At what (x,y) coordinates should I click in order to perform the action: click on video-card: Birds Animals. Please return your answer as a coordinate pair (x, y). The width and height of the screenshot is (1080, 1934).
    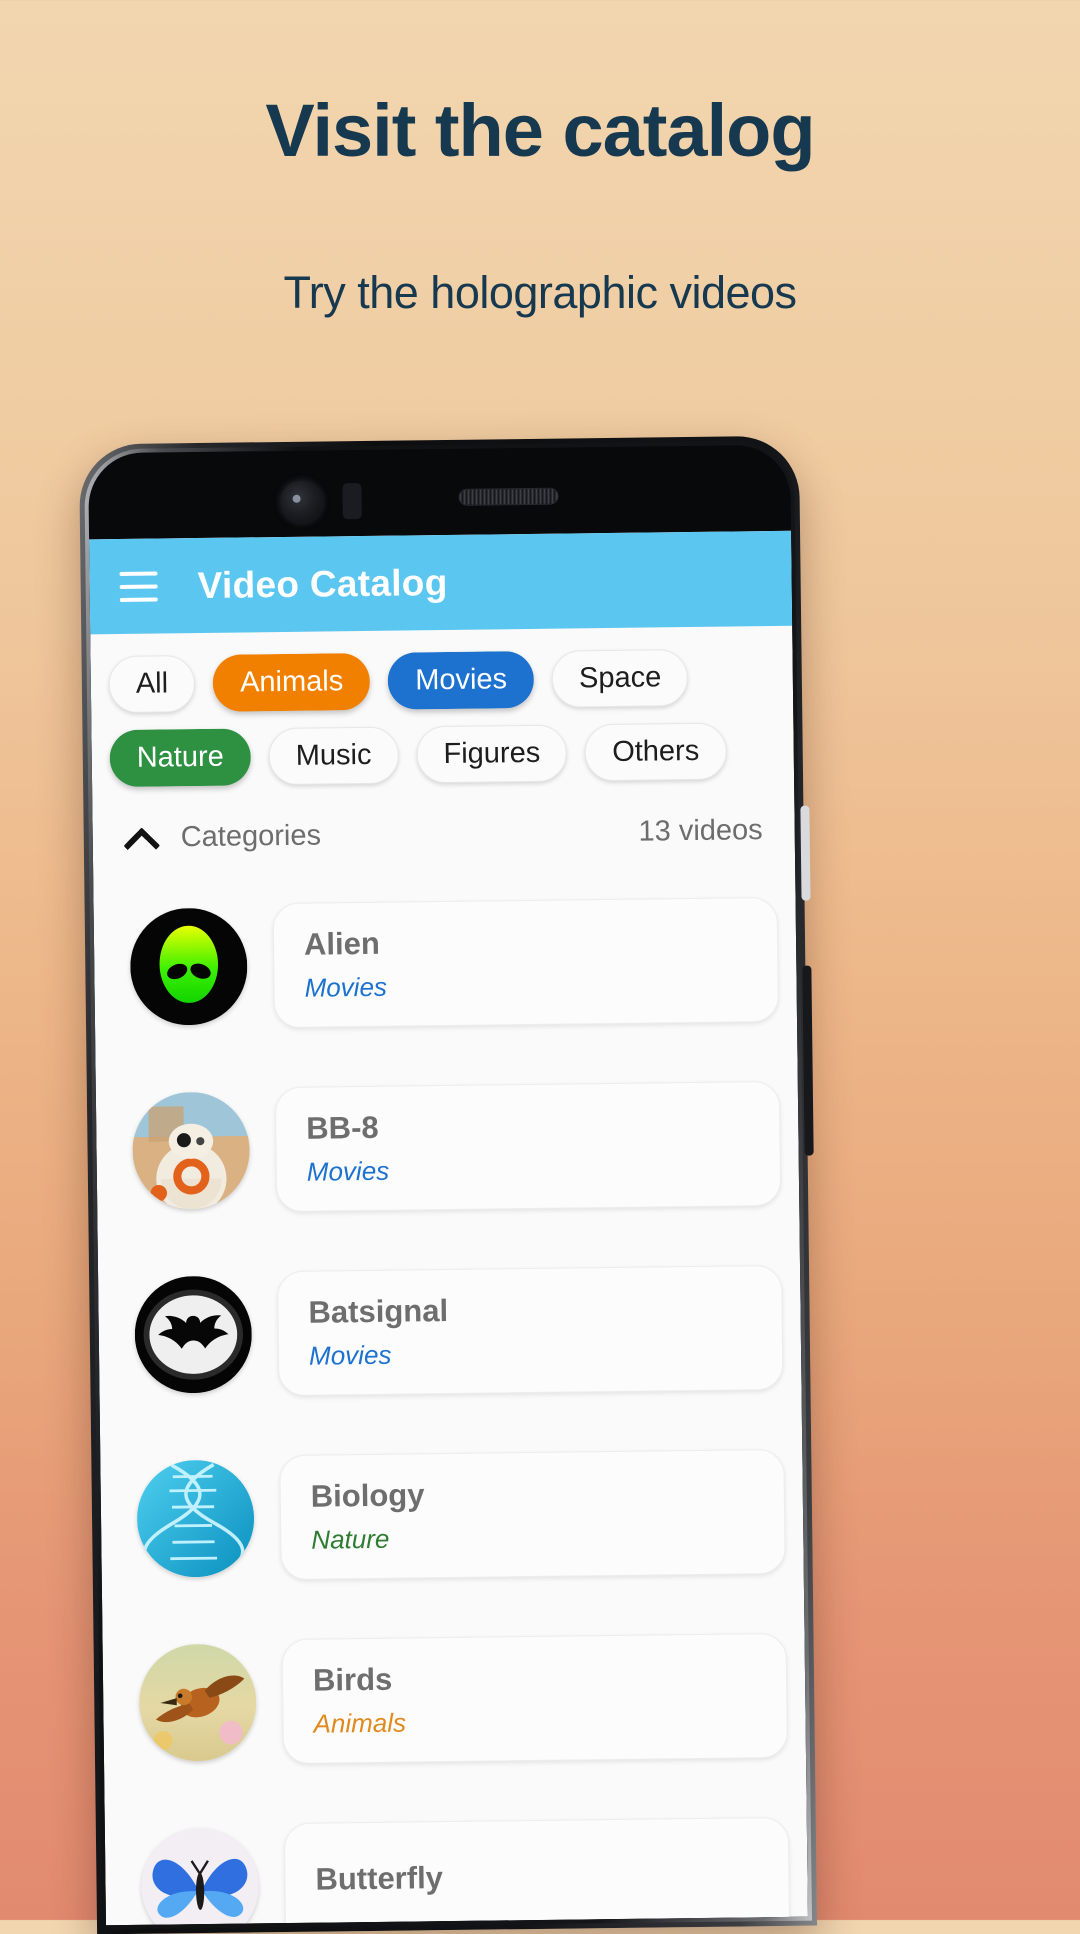
    Looking at the image, I should click on (535, 1698).